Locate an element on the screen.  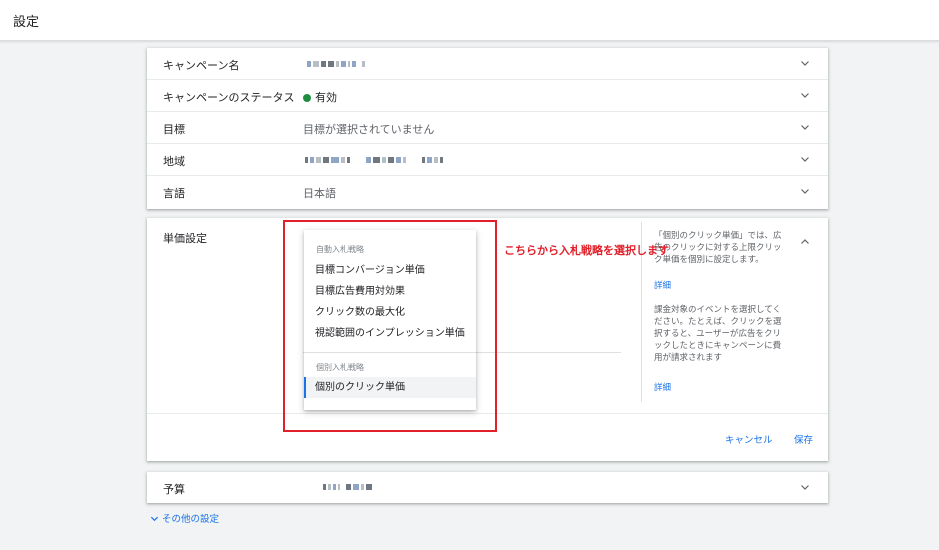
help-link-details-1: 詳細 is located at coordinates (662, 286).